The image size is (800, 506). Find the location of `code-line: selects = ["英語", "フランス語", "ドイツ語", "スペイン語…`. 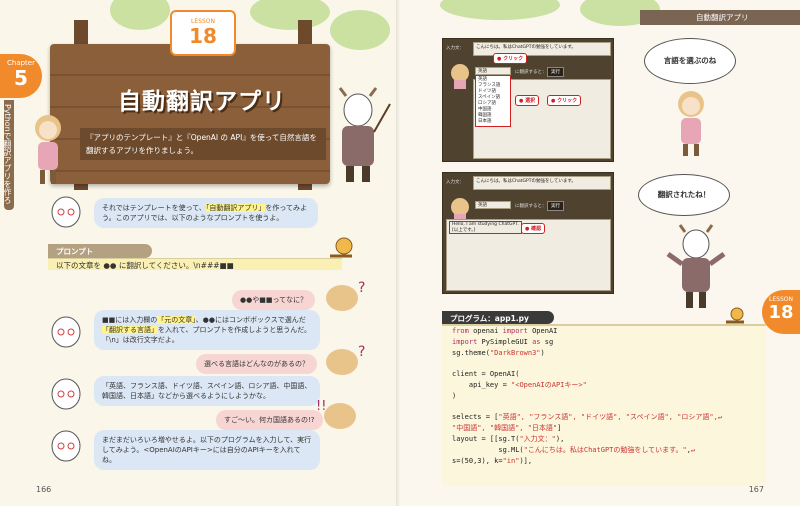

code-line: selects = ["英語", "フランス語", "ドイツ語", "スペイン語… is located at coordinates (587, 417).